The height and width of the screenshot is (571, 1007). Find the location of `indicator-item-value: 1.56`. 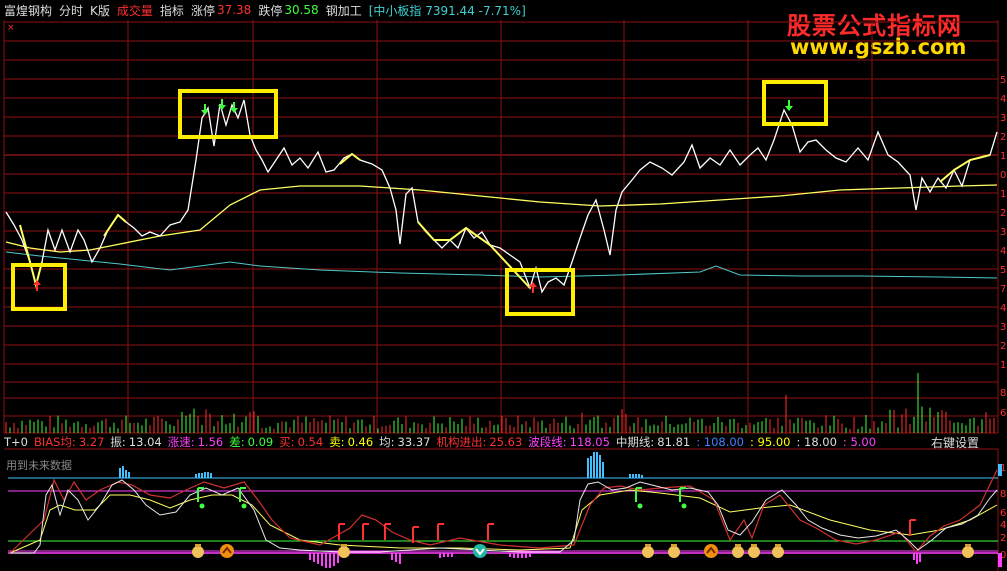

indicator-item-value: 1.56 is located at coordinates (210, 441).